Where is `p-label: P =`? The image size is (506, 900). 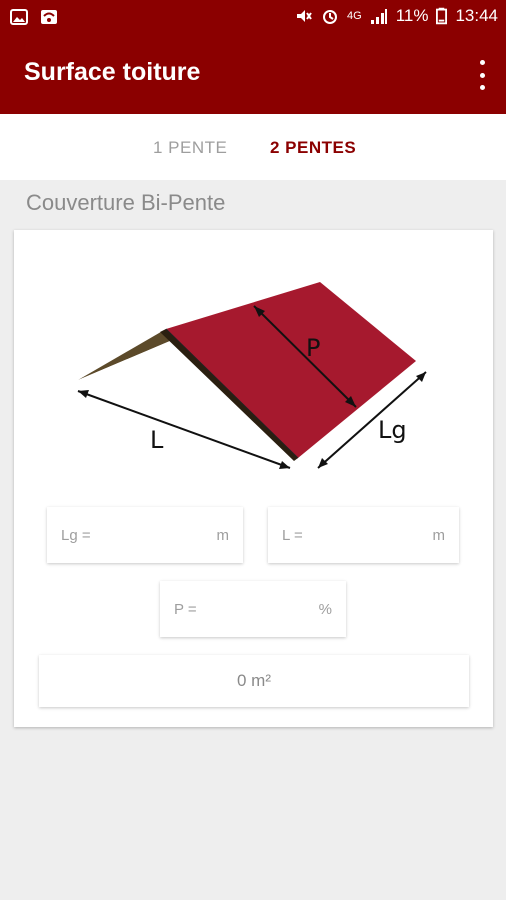 p-label: P = is located at coordinates (185, 609).